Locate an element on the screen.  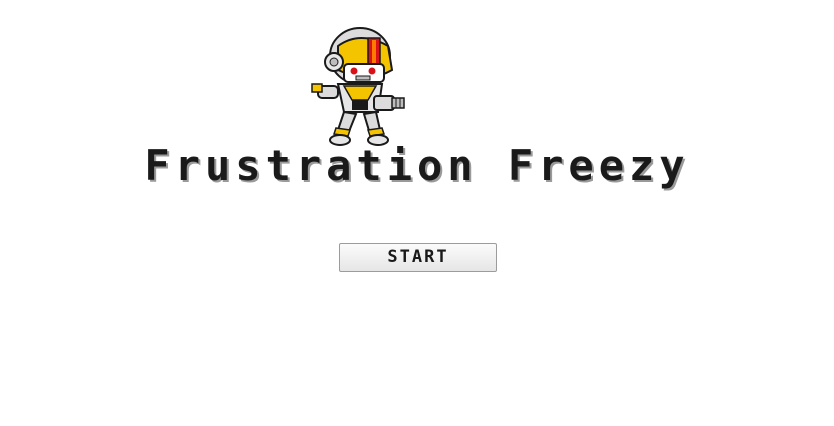
start-button: START is located at coordinates (418, 257).